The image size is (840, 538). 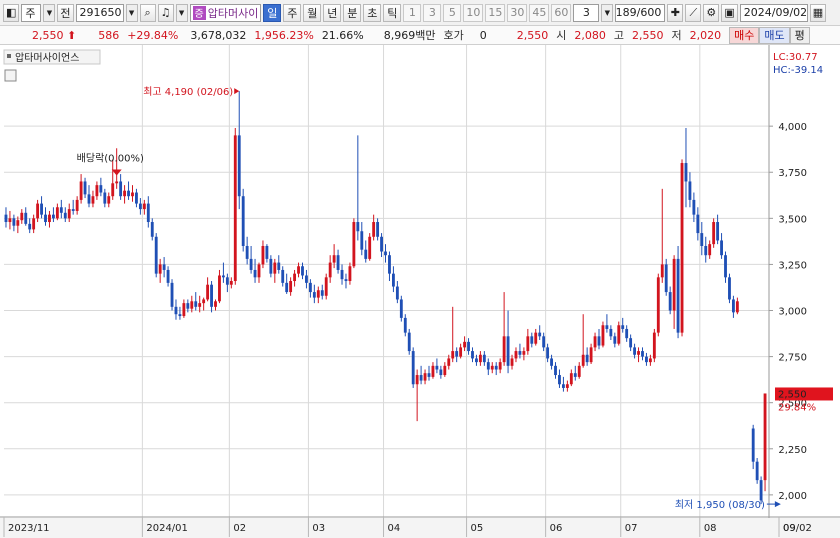 What do you see at coordinates (452, 12) in the screenshot?
I see `interval-button: 5` at bounding box center [452, 12].